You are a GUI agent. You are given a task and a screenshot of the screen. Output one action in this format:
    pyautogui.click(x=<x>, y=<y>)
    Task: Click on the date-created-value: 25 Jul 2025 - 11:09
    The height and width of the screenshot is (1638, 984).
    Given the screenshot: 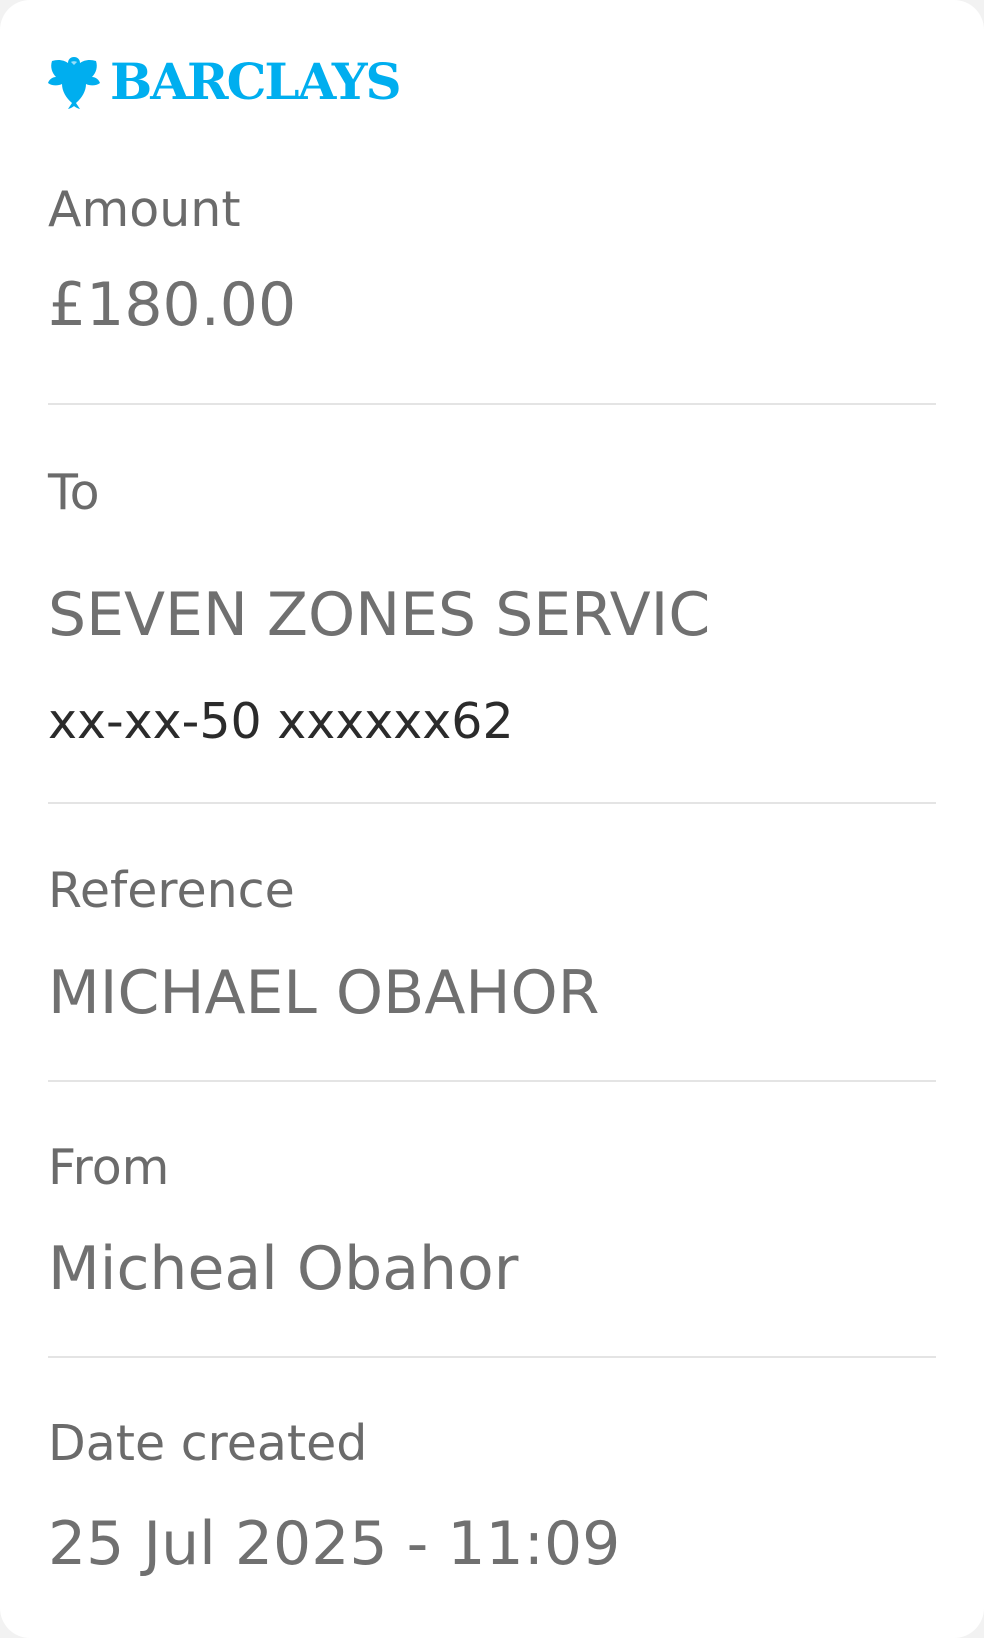 What is the action you would take?
    pyautogui.click(x=334, y=1544)
    